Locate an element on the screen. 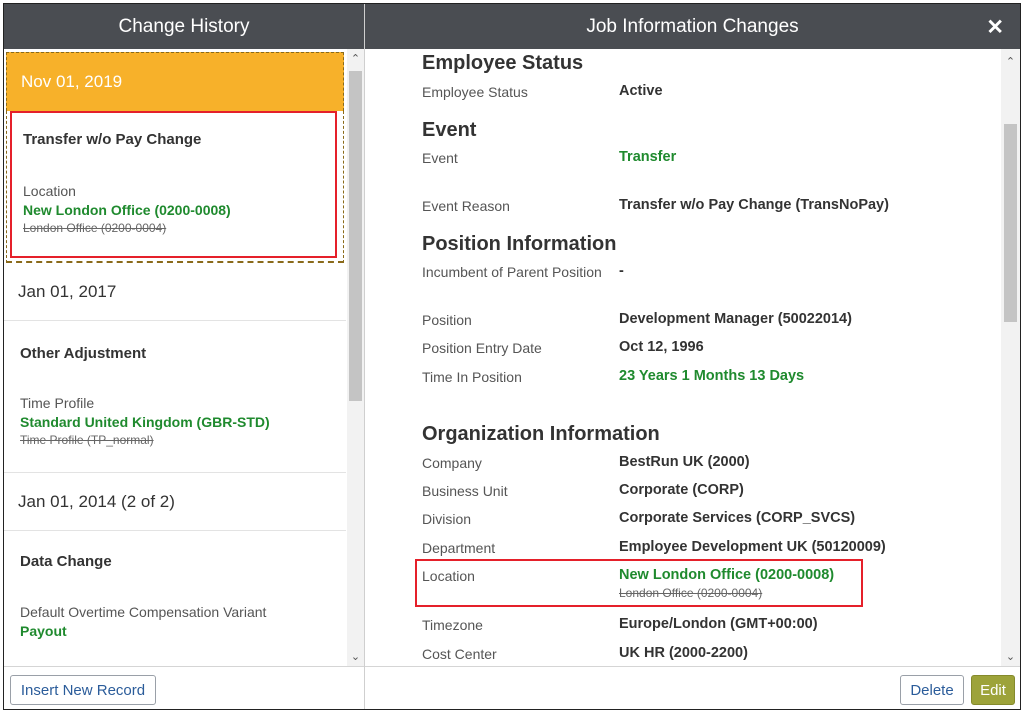 The image size is (1024, 713). section-heading-event: Event is located at coordinates (449, 130).